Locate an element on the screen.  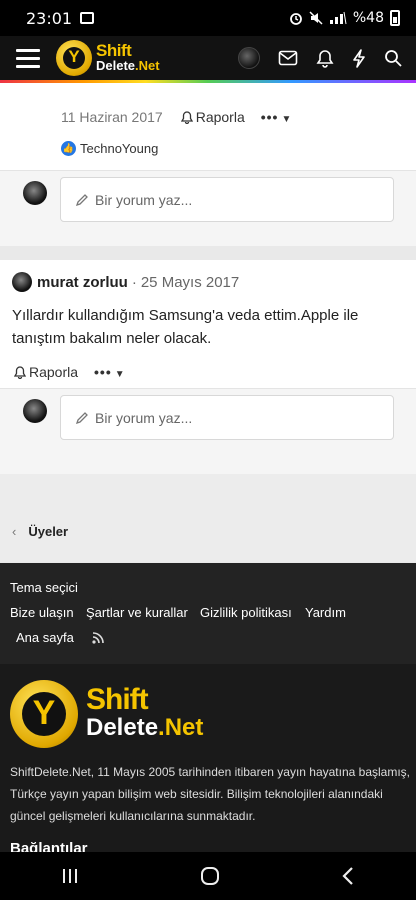
status-icons: %48 is located at coordinates (344, 18).